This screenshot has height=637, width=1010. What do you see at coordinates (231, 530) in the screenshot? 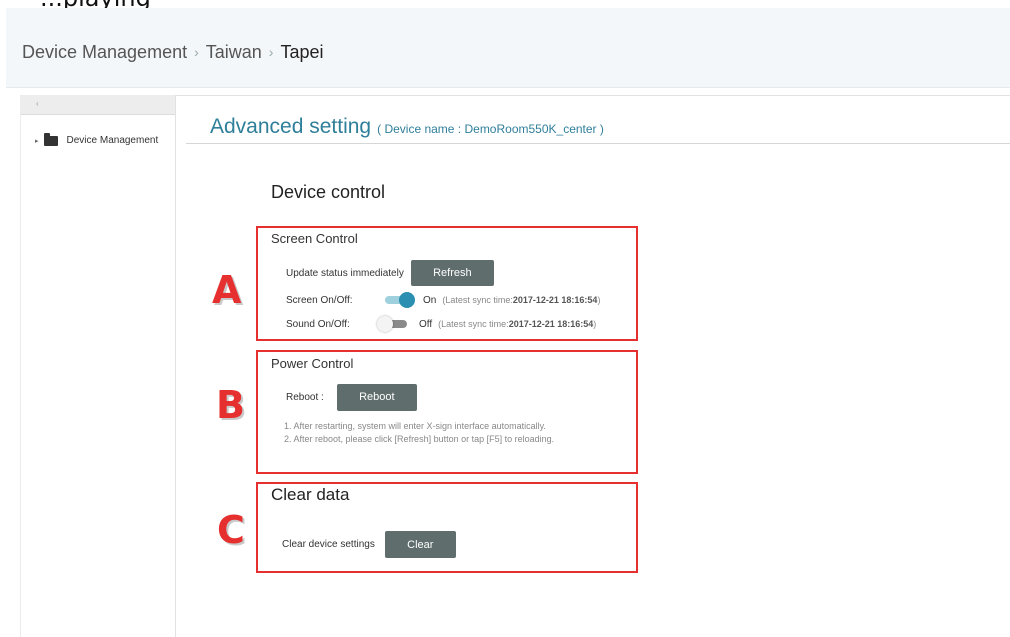
I see `annotation-marker-c: C` at bounding box center [231, 530].